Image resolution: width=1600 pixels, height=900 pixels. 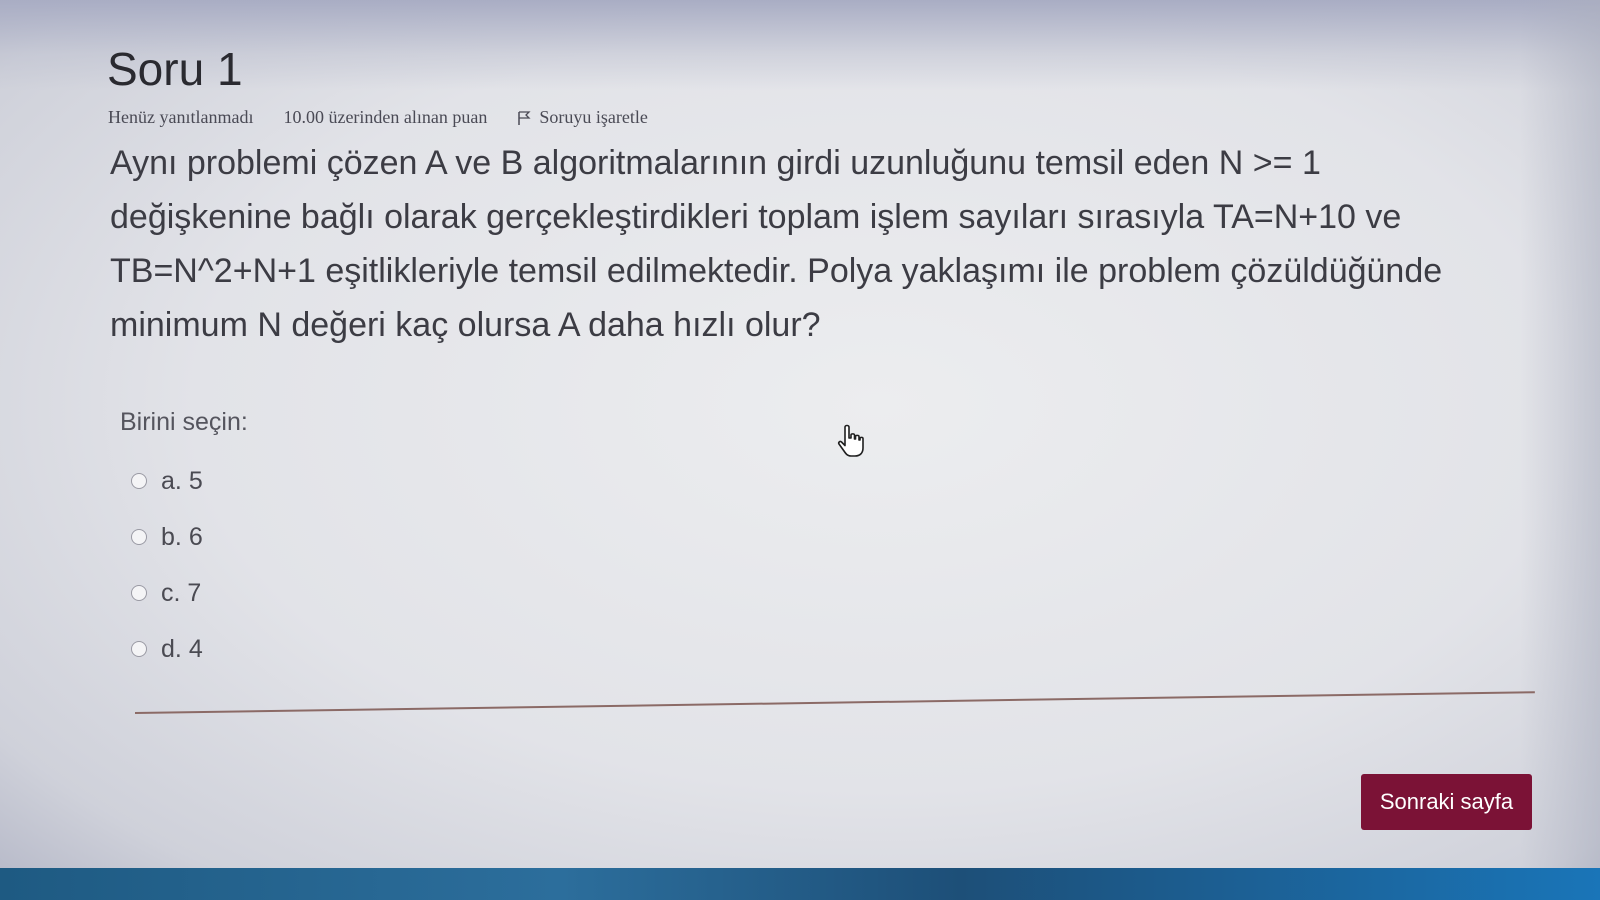 I want to click on option-value: 6, so click(x=195, y=536).